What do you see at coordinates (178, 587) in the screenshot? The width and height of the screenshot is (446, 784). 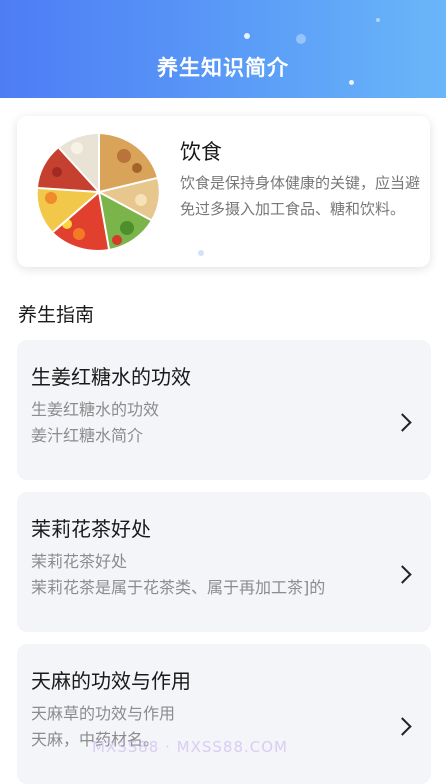 I see `article-summary: 茉莉花茶是属于花茶类、属于再加工茶]的` at bounding box center [178, 587].